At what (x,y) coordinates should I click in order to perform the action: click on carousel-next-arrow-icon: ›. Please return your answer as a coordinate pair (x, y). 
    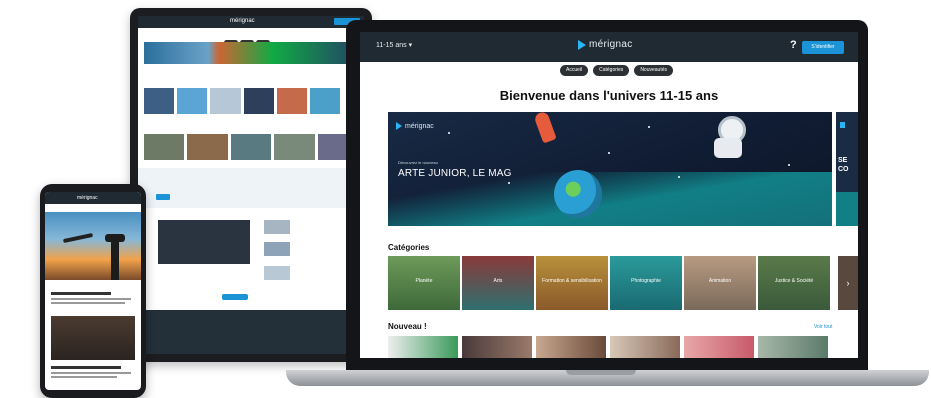
    Looking at the image, I should click on (848, 283).